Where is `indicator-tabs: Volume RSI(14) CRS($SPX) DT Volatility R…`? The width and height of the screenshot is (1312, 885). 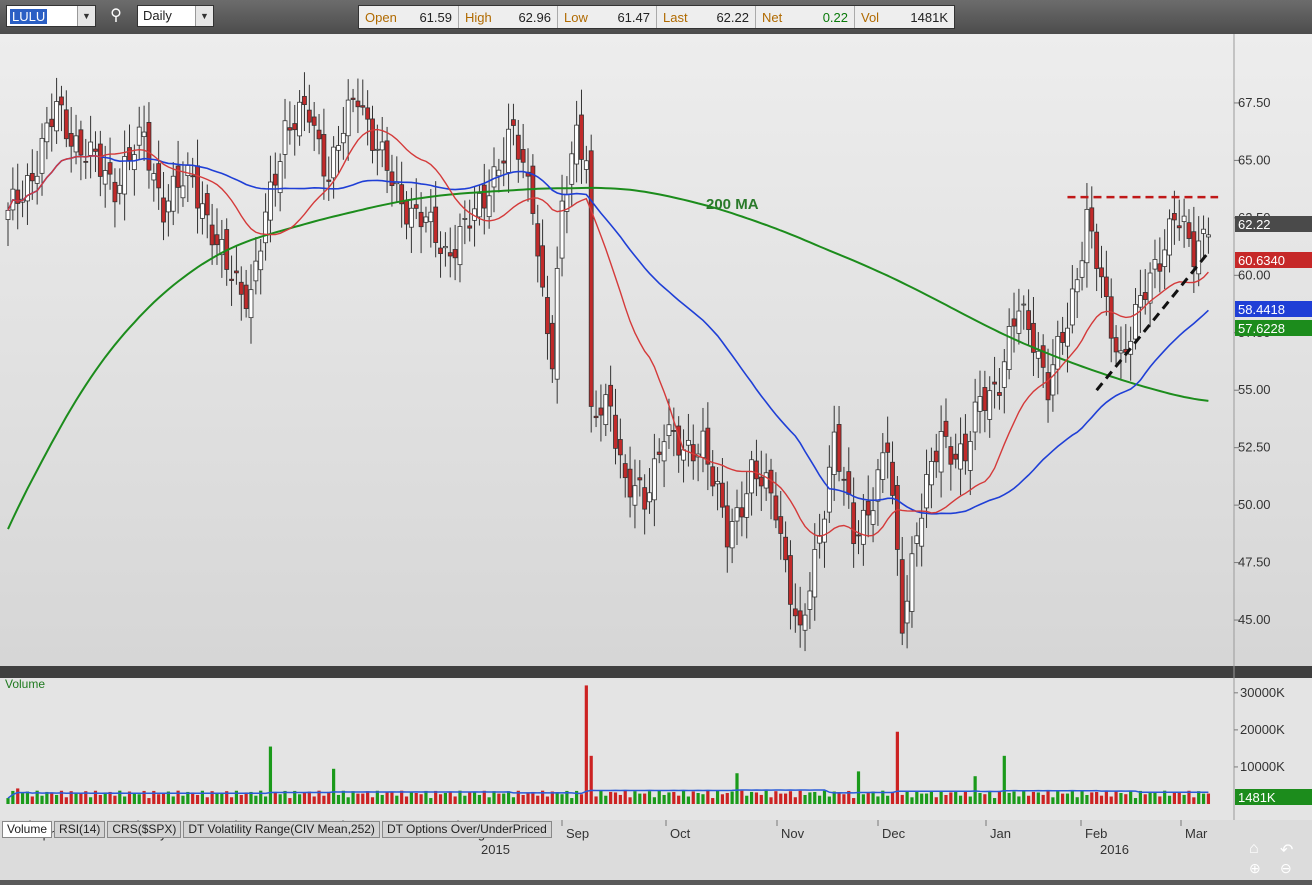 indicator-tabs: Volume RSI(14) CRS($SPX) DT Volatility R… is located at coordinates (277, 829).